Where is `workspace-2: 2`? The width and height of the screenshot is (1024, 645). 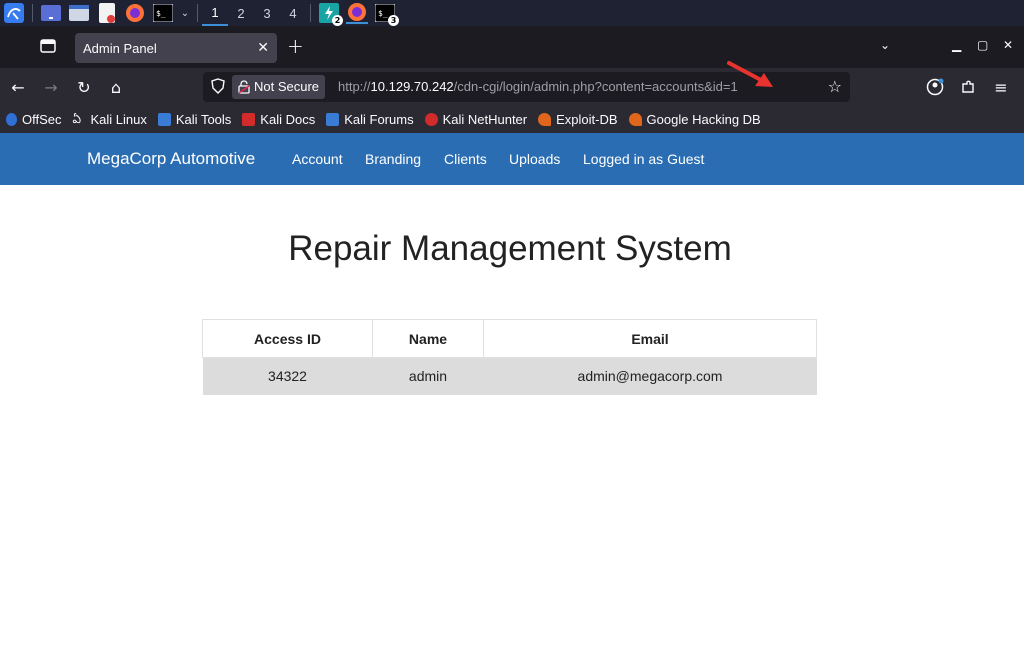 workspace-2: 2 is located at coordinates (241, 13).